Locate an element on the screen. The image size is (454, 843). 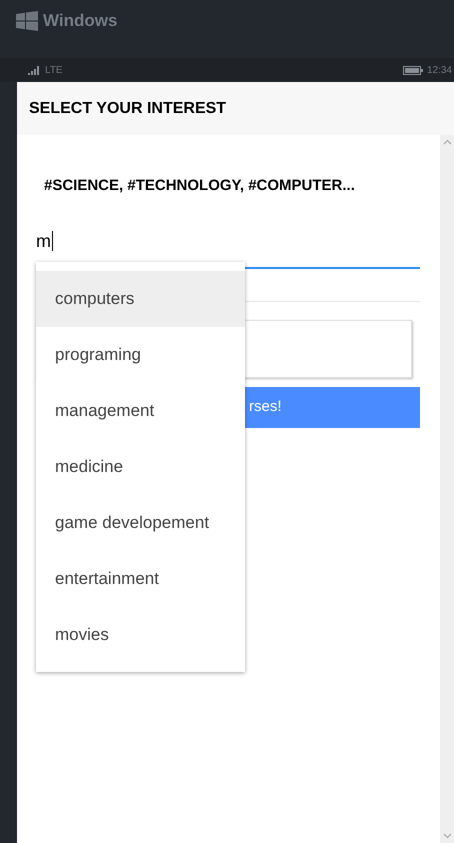
suggestion-item: game developement is located at coordinates (140, 523).